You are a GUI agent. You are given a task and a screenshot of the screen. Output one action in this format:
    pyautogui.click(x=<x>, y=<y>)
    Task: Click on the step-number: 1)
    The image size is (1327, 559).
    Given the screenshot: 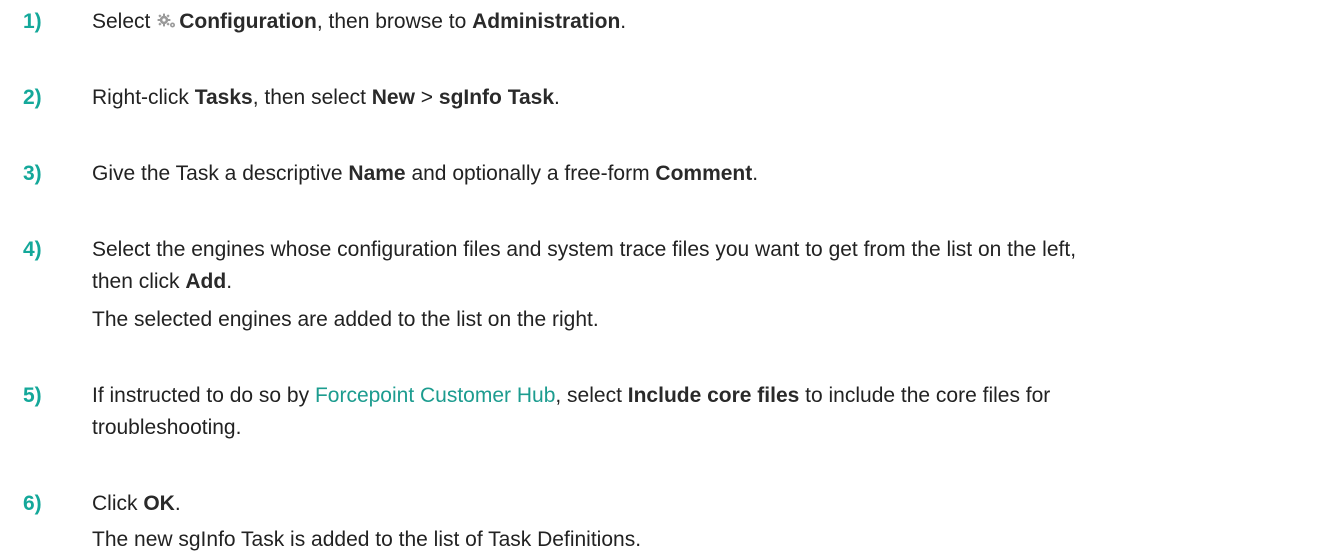 What is the action you would take?
    pyautogui.click(x=32, y=21)
    